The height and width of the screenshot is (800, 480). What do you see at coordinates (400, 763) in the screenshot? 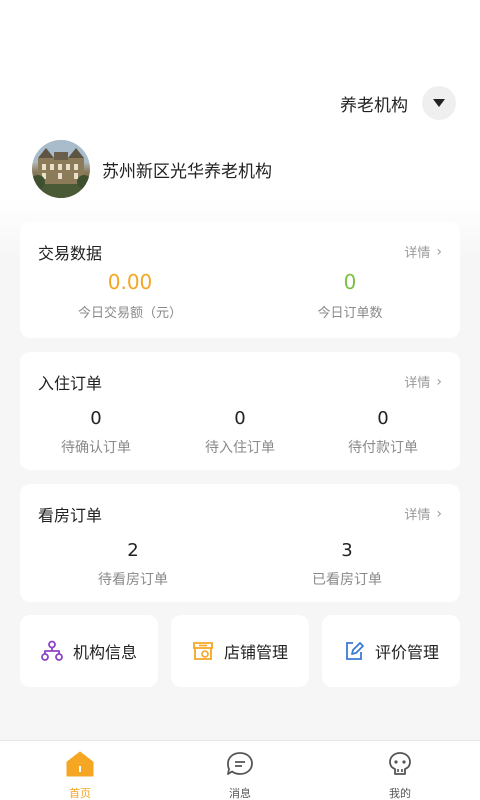
I see `profile-icon` at bounding box center [400, 763].